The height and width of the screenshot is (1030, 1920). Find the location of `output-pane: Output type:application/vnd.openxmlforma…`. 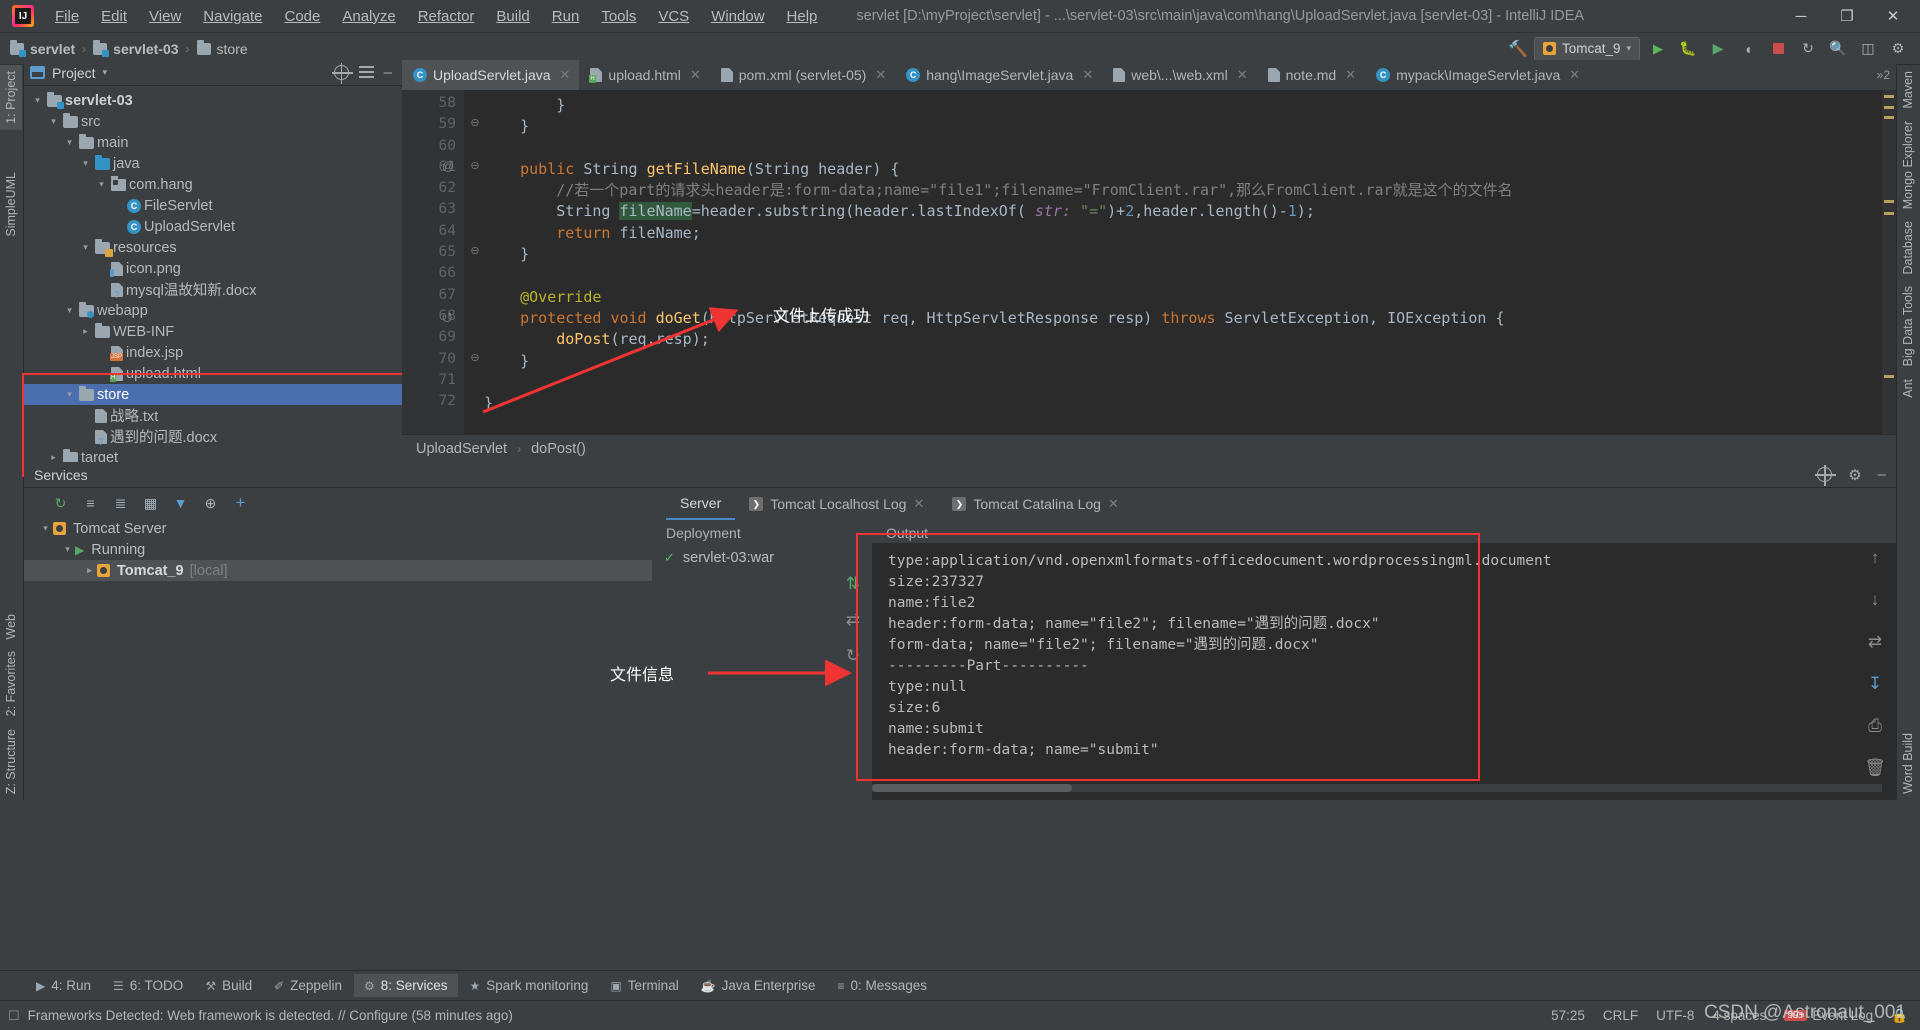

output-pane: Output type:application/vnd.openxmlforma… is located at coordinates (1384, 660).